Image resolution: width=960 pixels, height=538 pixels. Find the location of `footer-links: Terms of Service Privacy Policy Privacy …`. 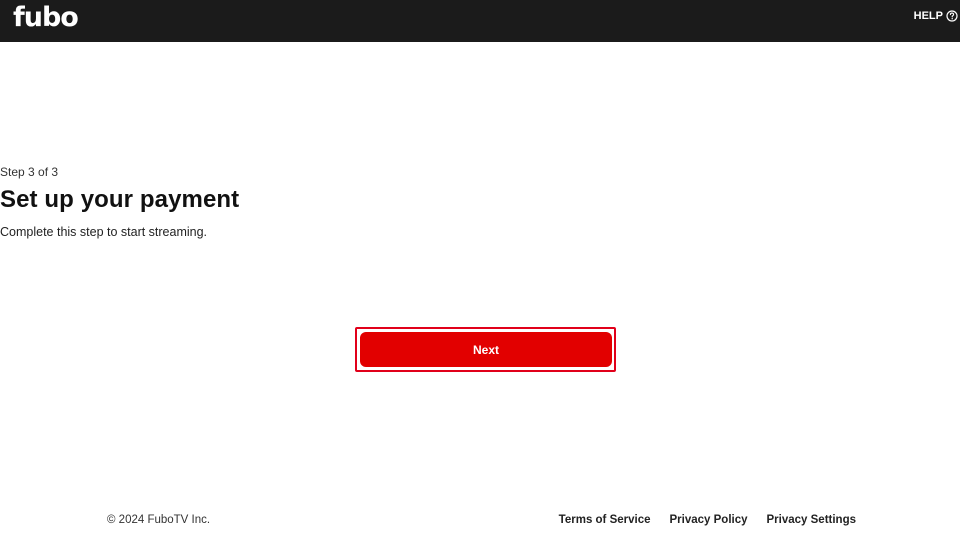

footer-links: Terms of Service Privacy Policy Privacy … is located at coordinates (707, 520).